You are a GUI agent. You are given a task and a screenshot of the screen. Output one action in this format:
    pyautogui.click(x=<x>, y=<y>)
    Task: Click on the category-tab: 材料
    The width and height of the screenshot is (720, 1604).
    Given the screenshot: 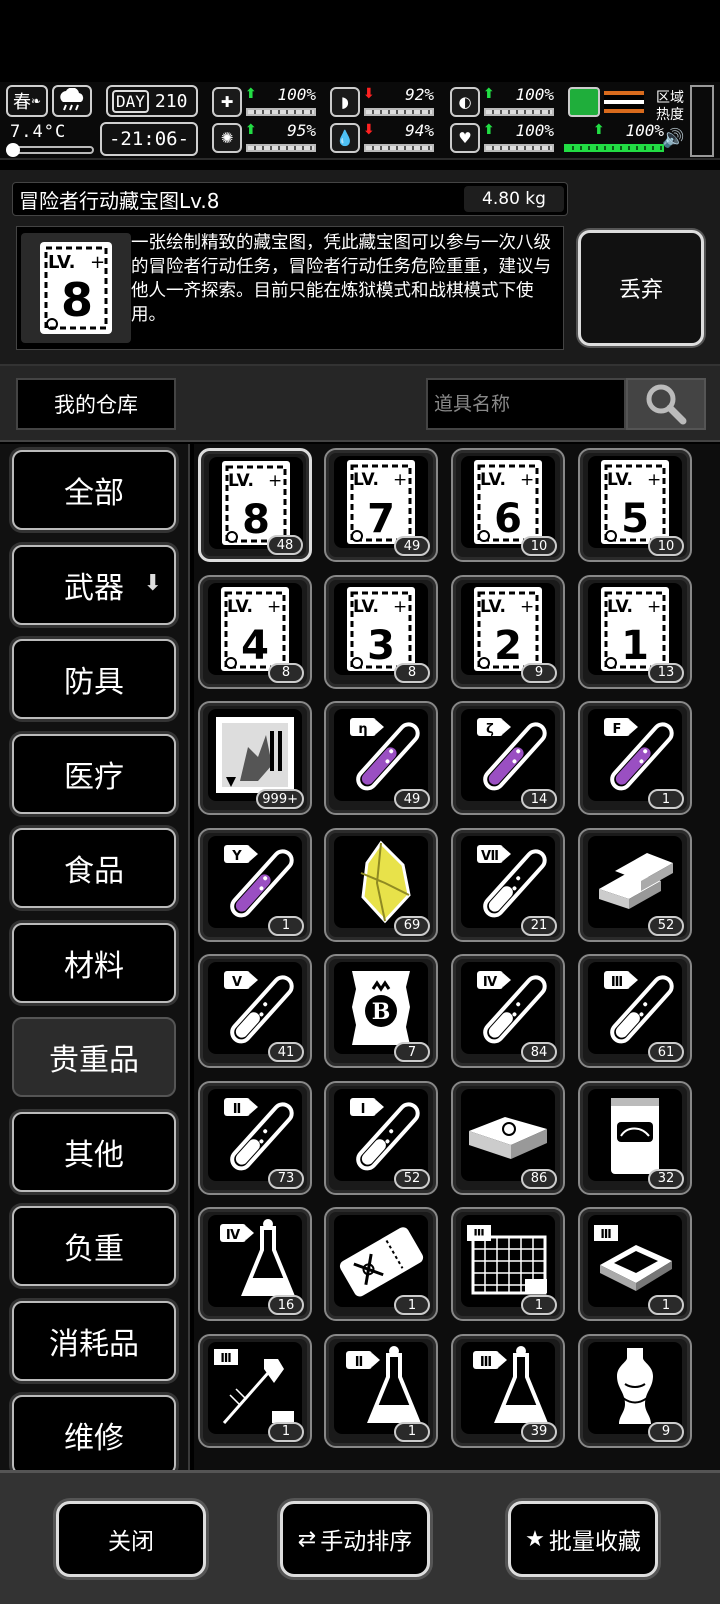 What is the action you would take?
    pyautogui.click(x=94, y=962)
    